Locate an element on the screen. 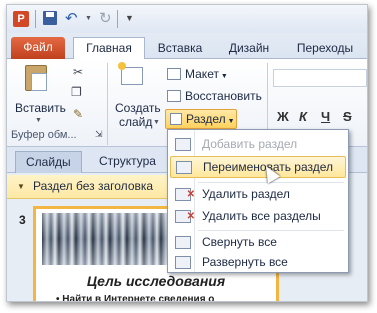  expand-all-icon is located at coordinates (183, 262).